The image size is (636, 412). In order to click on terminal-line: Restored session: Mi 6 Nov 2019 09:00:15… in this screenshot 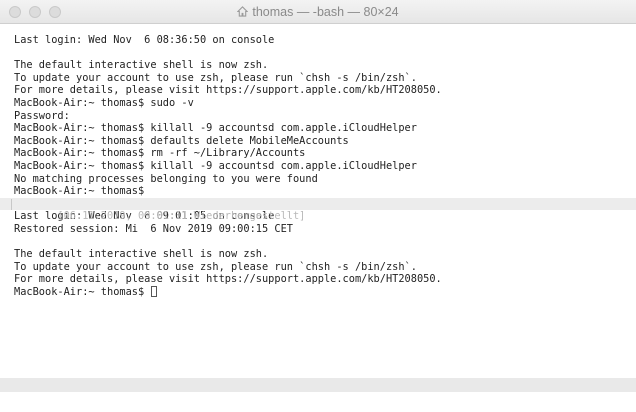, I will do `click(153, 228)`.